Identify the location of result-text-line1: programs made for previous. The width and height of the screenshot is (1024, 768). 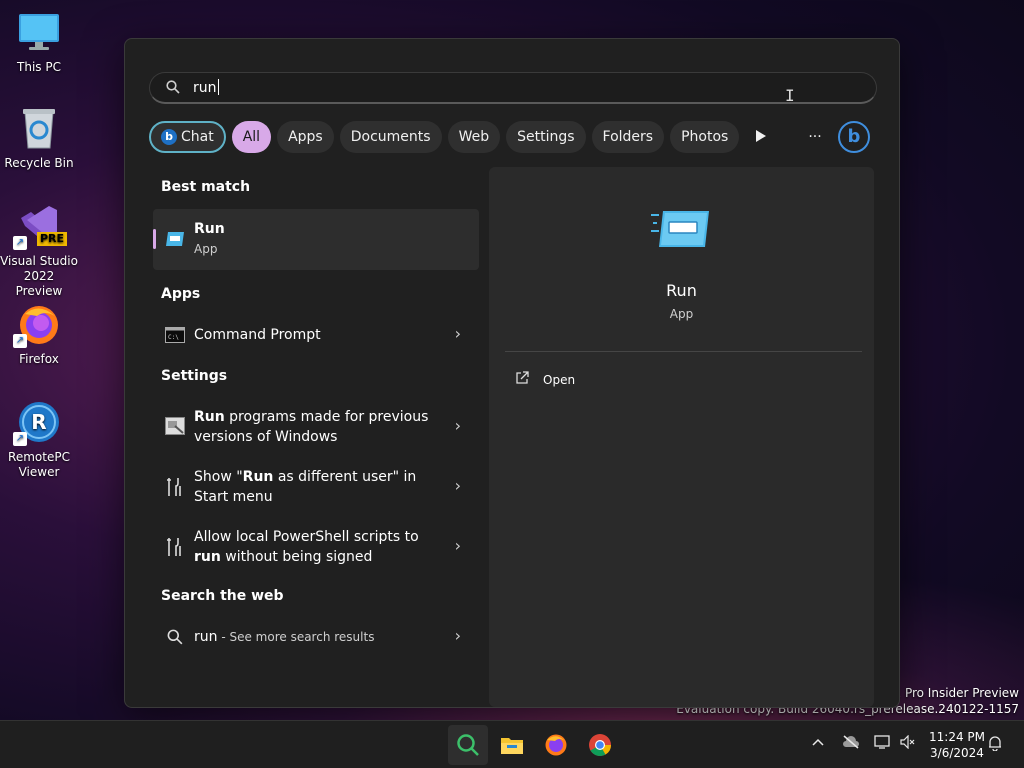
(326, 417).